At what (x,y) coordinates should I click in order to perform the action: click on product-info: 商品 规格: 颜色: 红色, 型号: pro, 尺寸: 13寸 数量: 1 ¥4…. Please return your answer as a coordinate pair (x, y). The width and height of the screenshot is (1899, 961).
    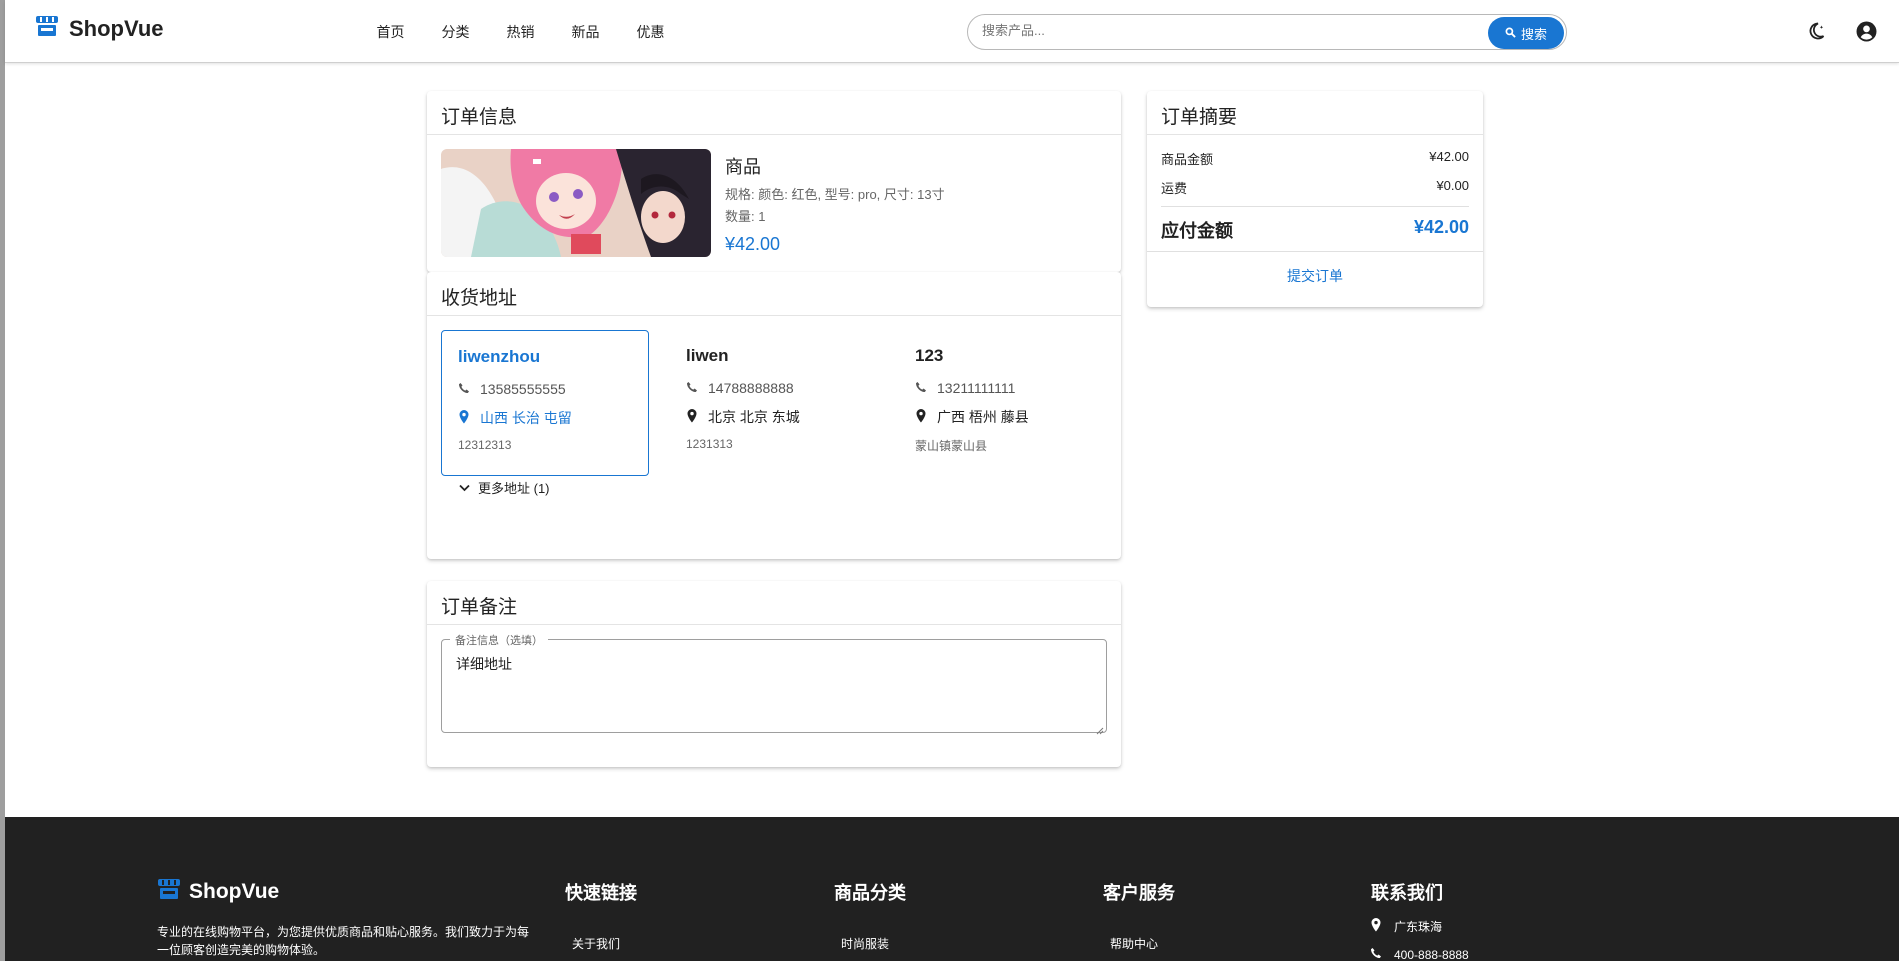
    Looking at the image, I should click on (835, 203).